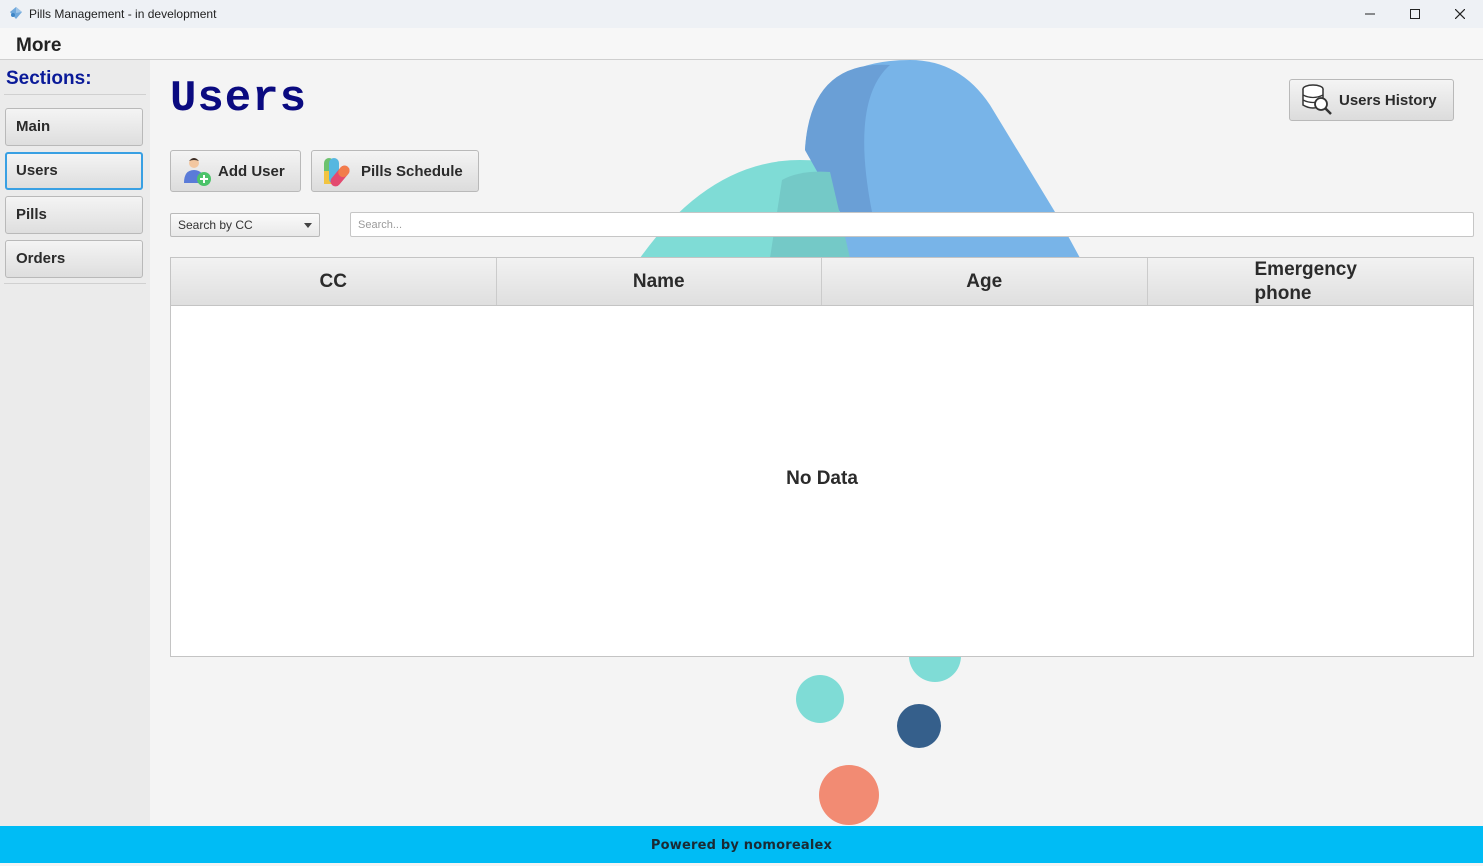  I want to click on database-search-icon, so click(1317, 99).